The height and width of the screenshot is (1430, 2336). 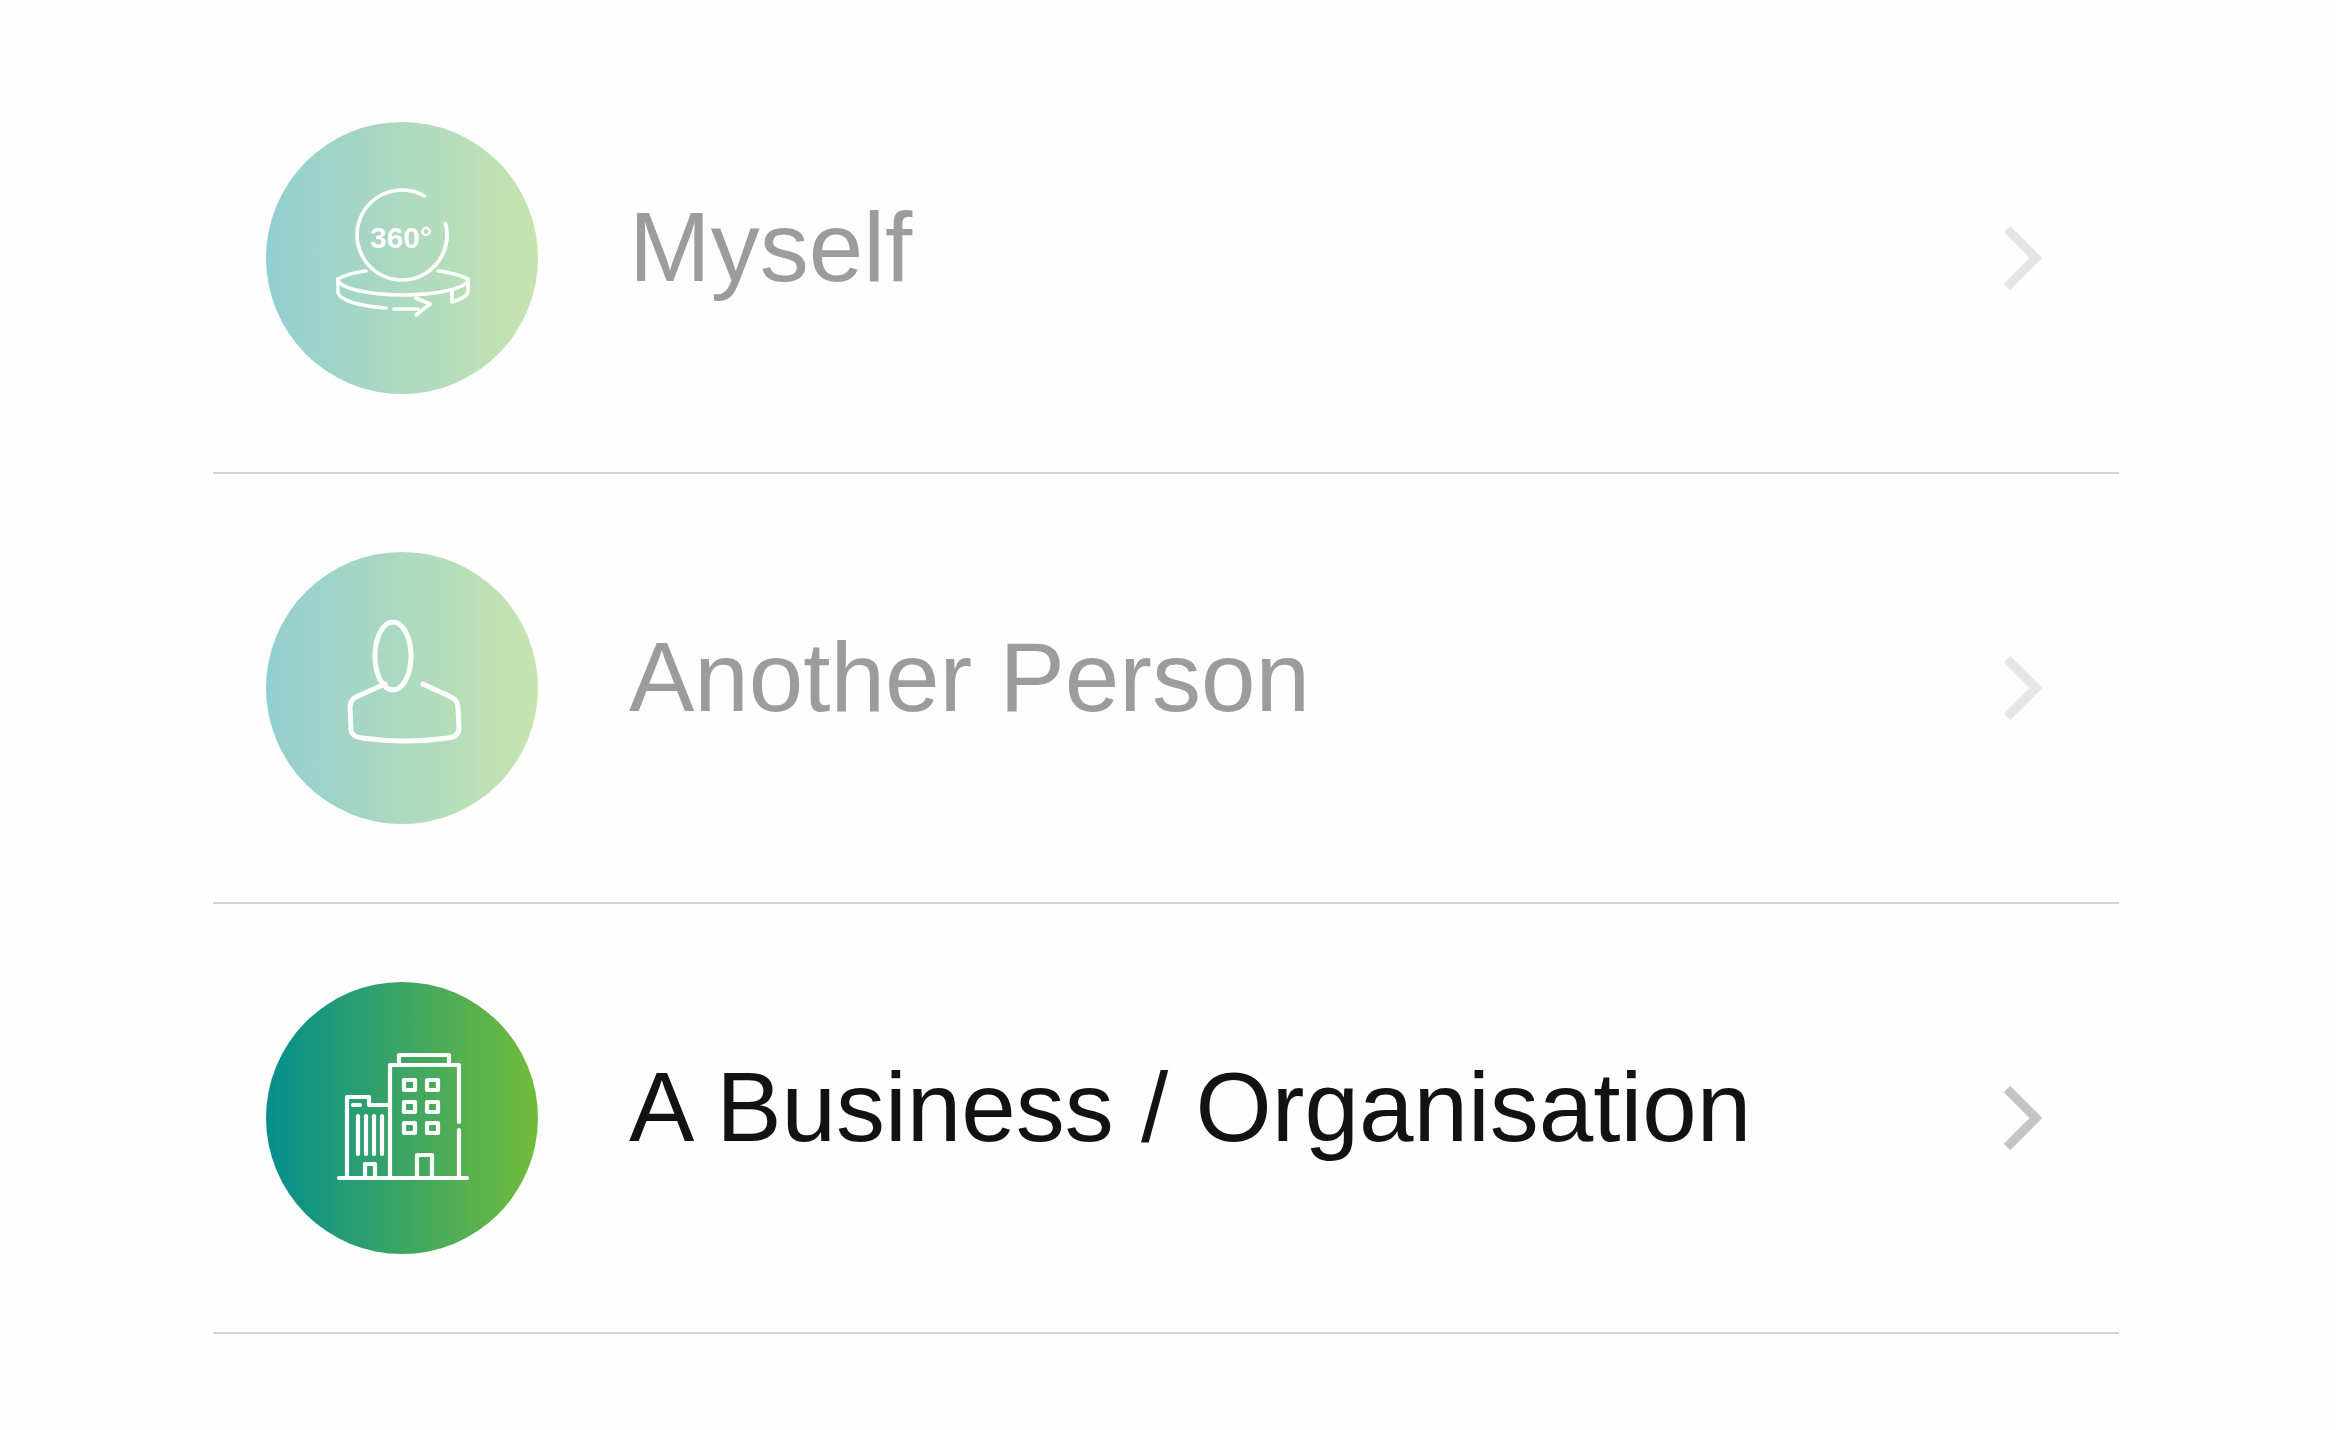 I want to click on rotation-360-icon: 360°, so click(x=402, y=258).